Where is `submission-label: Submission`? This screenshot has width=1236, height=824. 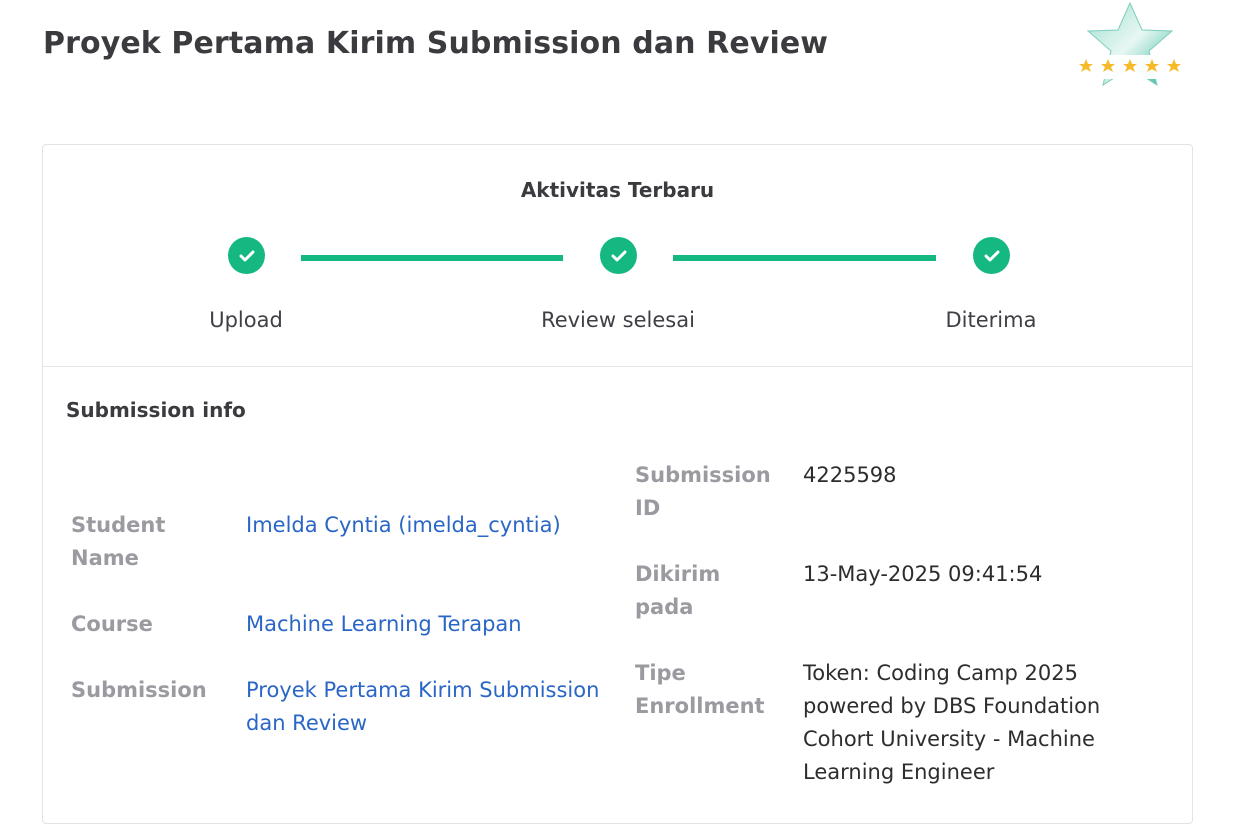
submission-label: Submission is located at coordinates (139, 690).